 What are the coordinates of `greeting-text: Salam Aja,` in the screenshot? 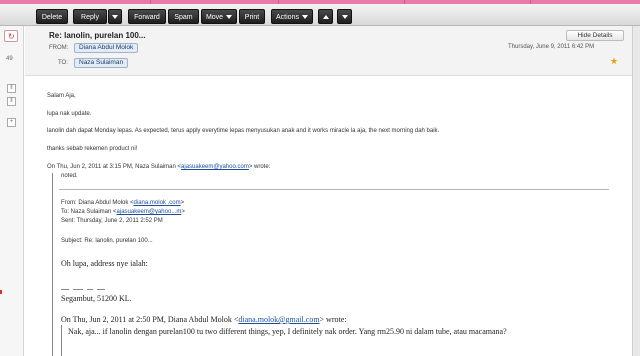 It's located at (61, 96).